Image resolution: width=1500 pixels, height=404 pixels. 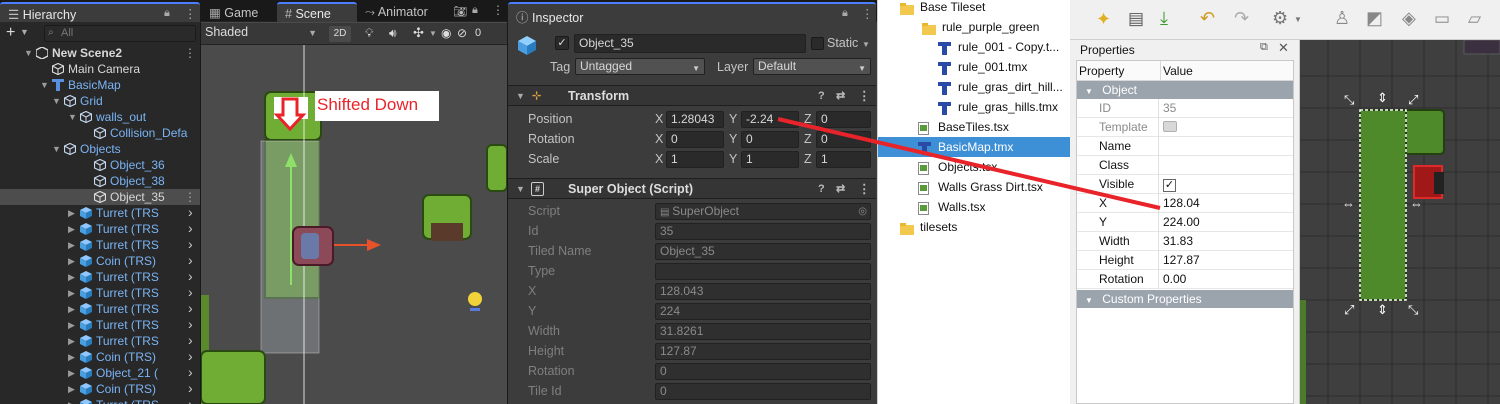 What do you see at coordinates (821, 189) in the screenshot?
I see `help-icon: ?` at bounding box center [821, 189].